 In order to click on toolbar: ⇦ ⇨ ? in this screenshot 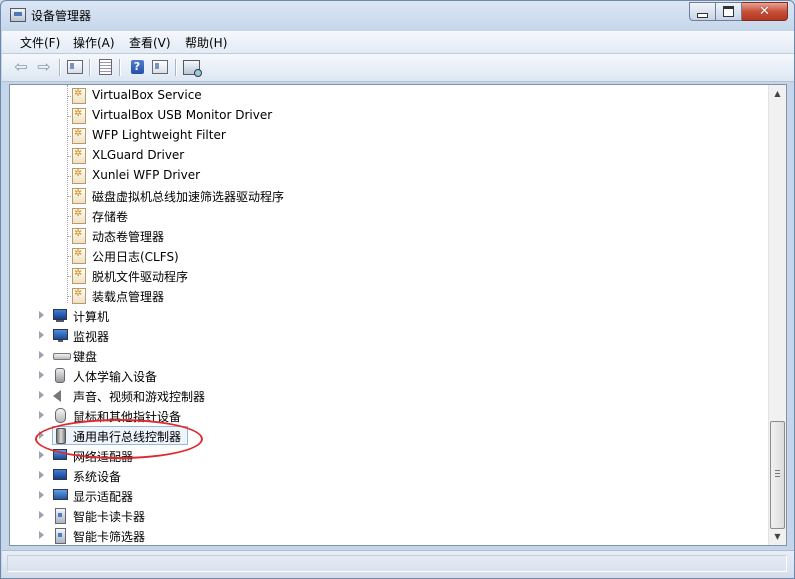, I will do `click(398, 68)`.